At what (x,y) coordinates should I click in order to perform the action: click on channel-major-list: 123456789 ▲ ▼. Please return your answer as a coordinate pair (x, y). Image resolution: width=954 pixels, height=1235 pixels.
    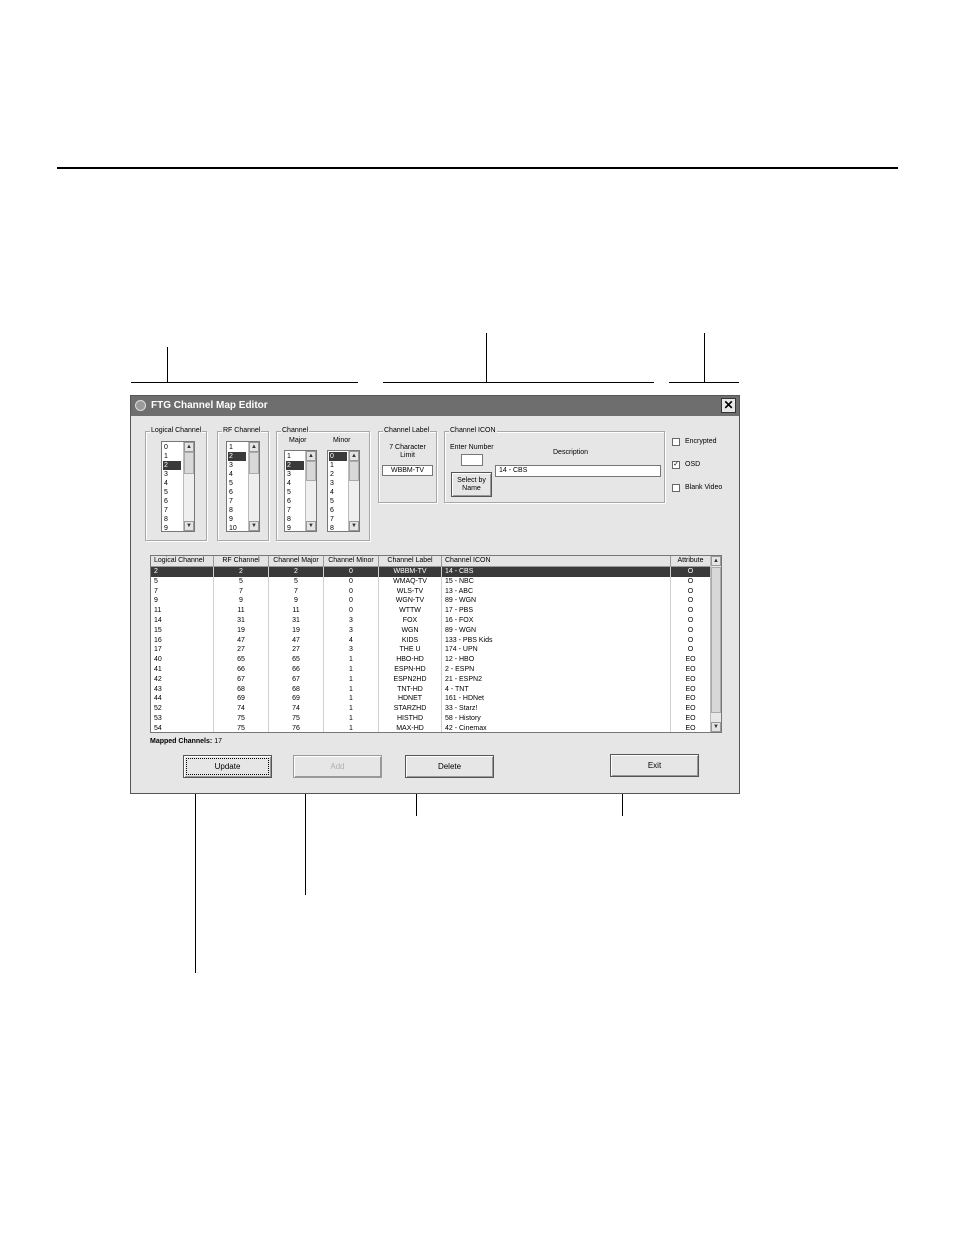
    Looking at the image, I should click on (300, 491).